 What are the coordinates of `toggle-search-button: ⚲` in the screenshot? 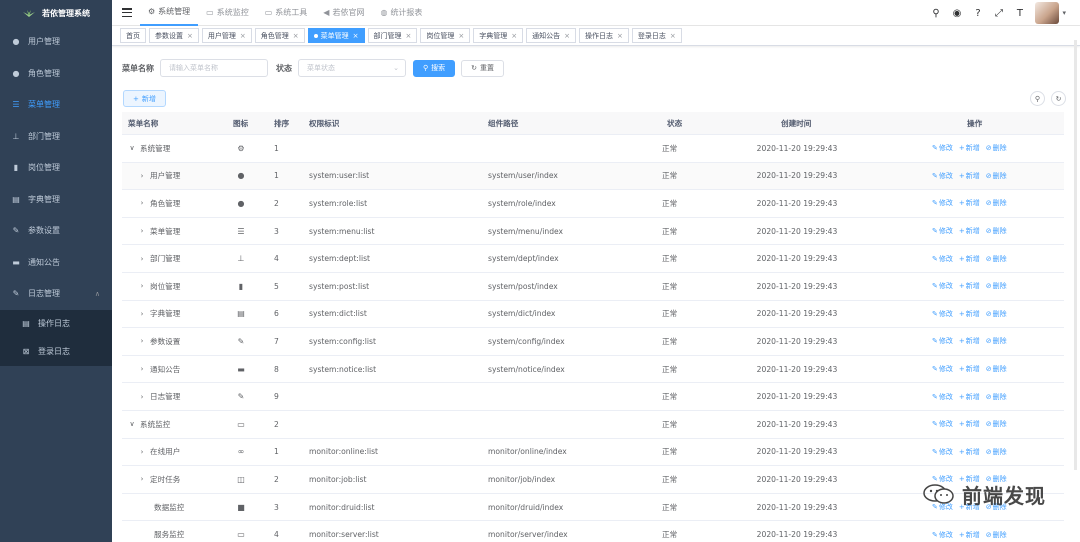 It's located at (1037, 98).